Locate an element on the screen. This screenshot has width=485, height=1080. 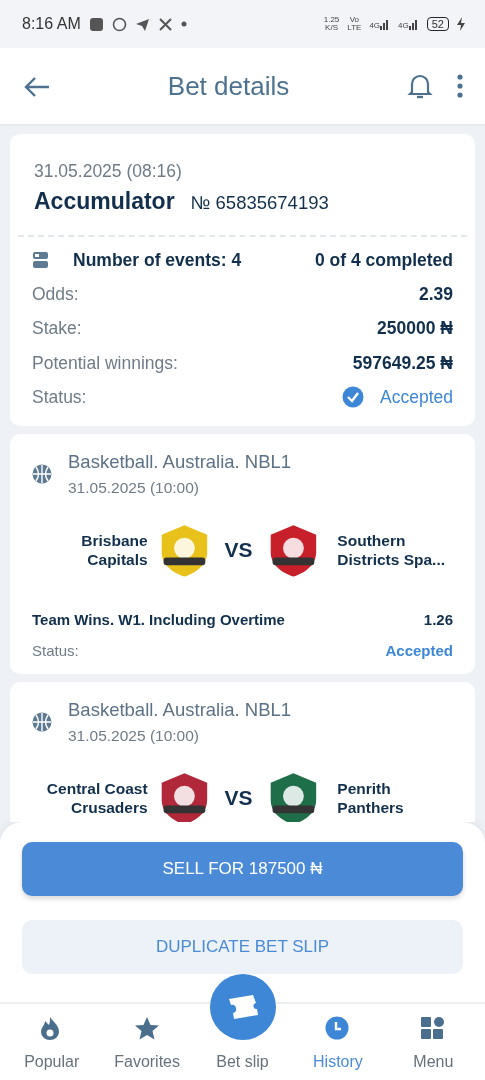
more-options-button is located at coordinates (460, 86).